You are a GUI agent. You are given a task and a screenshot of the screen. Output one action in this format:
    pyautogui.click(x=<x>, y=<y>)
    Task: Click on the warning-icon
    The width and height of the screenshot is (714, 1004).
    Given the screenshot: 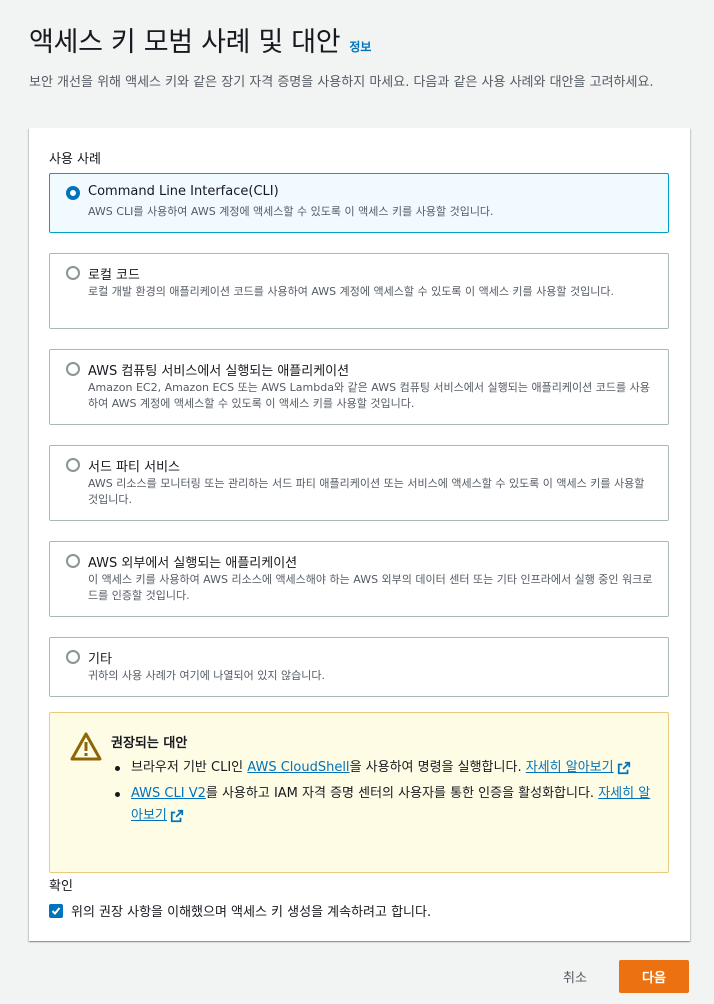 What is the action you would take?
    pyautogui.click(x=86, y=746)
    